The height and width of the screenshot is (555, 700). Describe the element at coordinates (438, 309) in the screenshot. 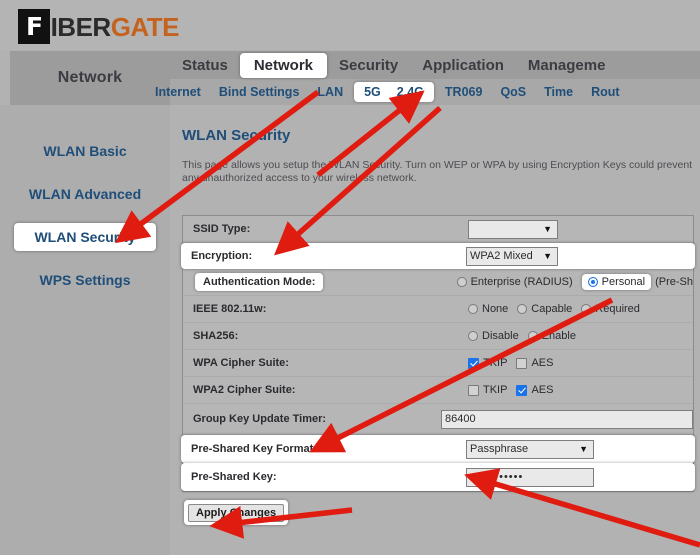

I see `row-ieee-802-11w: IEEE 802.11w: None Capable Required` at that location.